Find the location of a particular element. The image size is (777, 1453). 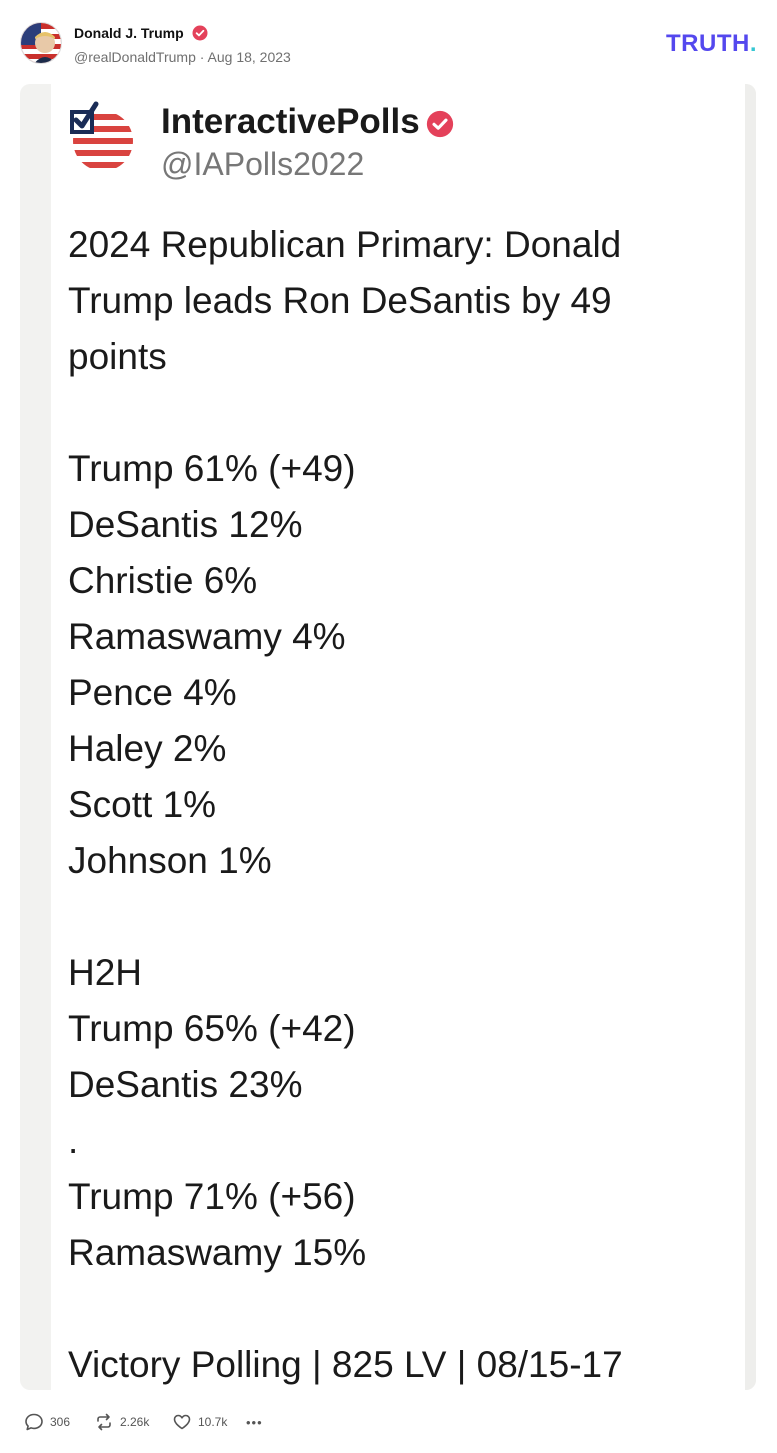

text-line: DeSantis 23% is located at coordinates (185, 1084).